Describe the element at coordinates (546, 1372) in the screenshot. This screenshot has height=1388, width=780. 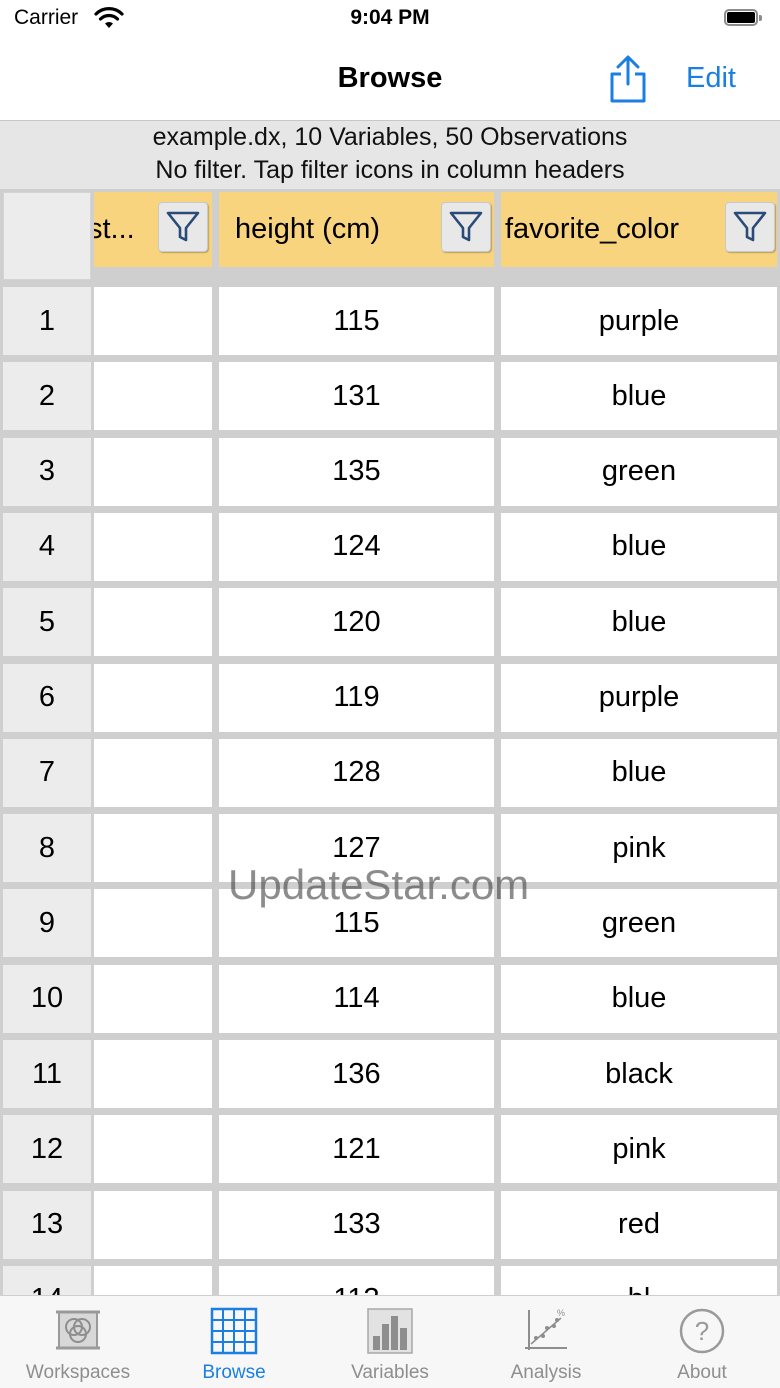
I see `tab-label: Analysis` at that location.